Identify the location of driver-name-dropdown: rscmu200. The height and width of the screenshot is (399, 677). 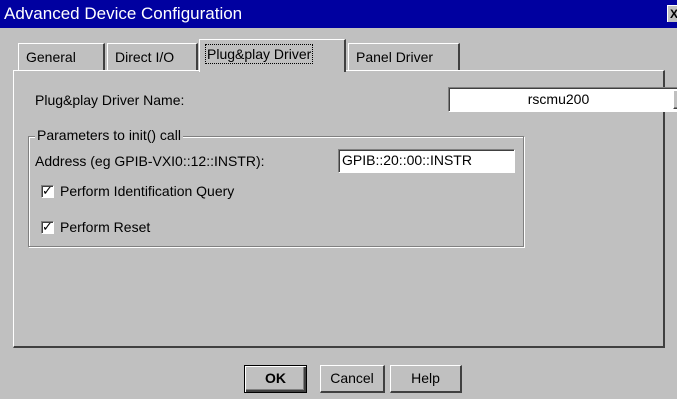
(562, 99).